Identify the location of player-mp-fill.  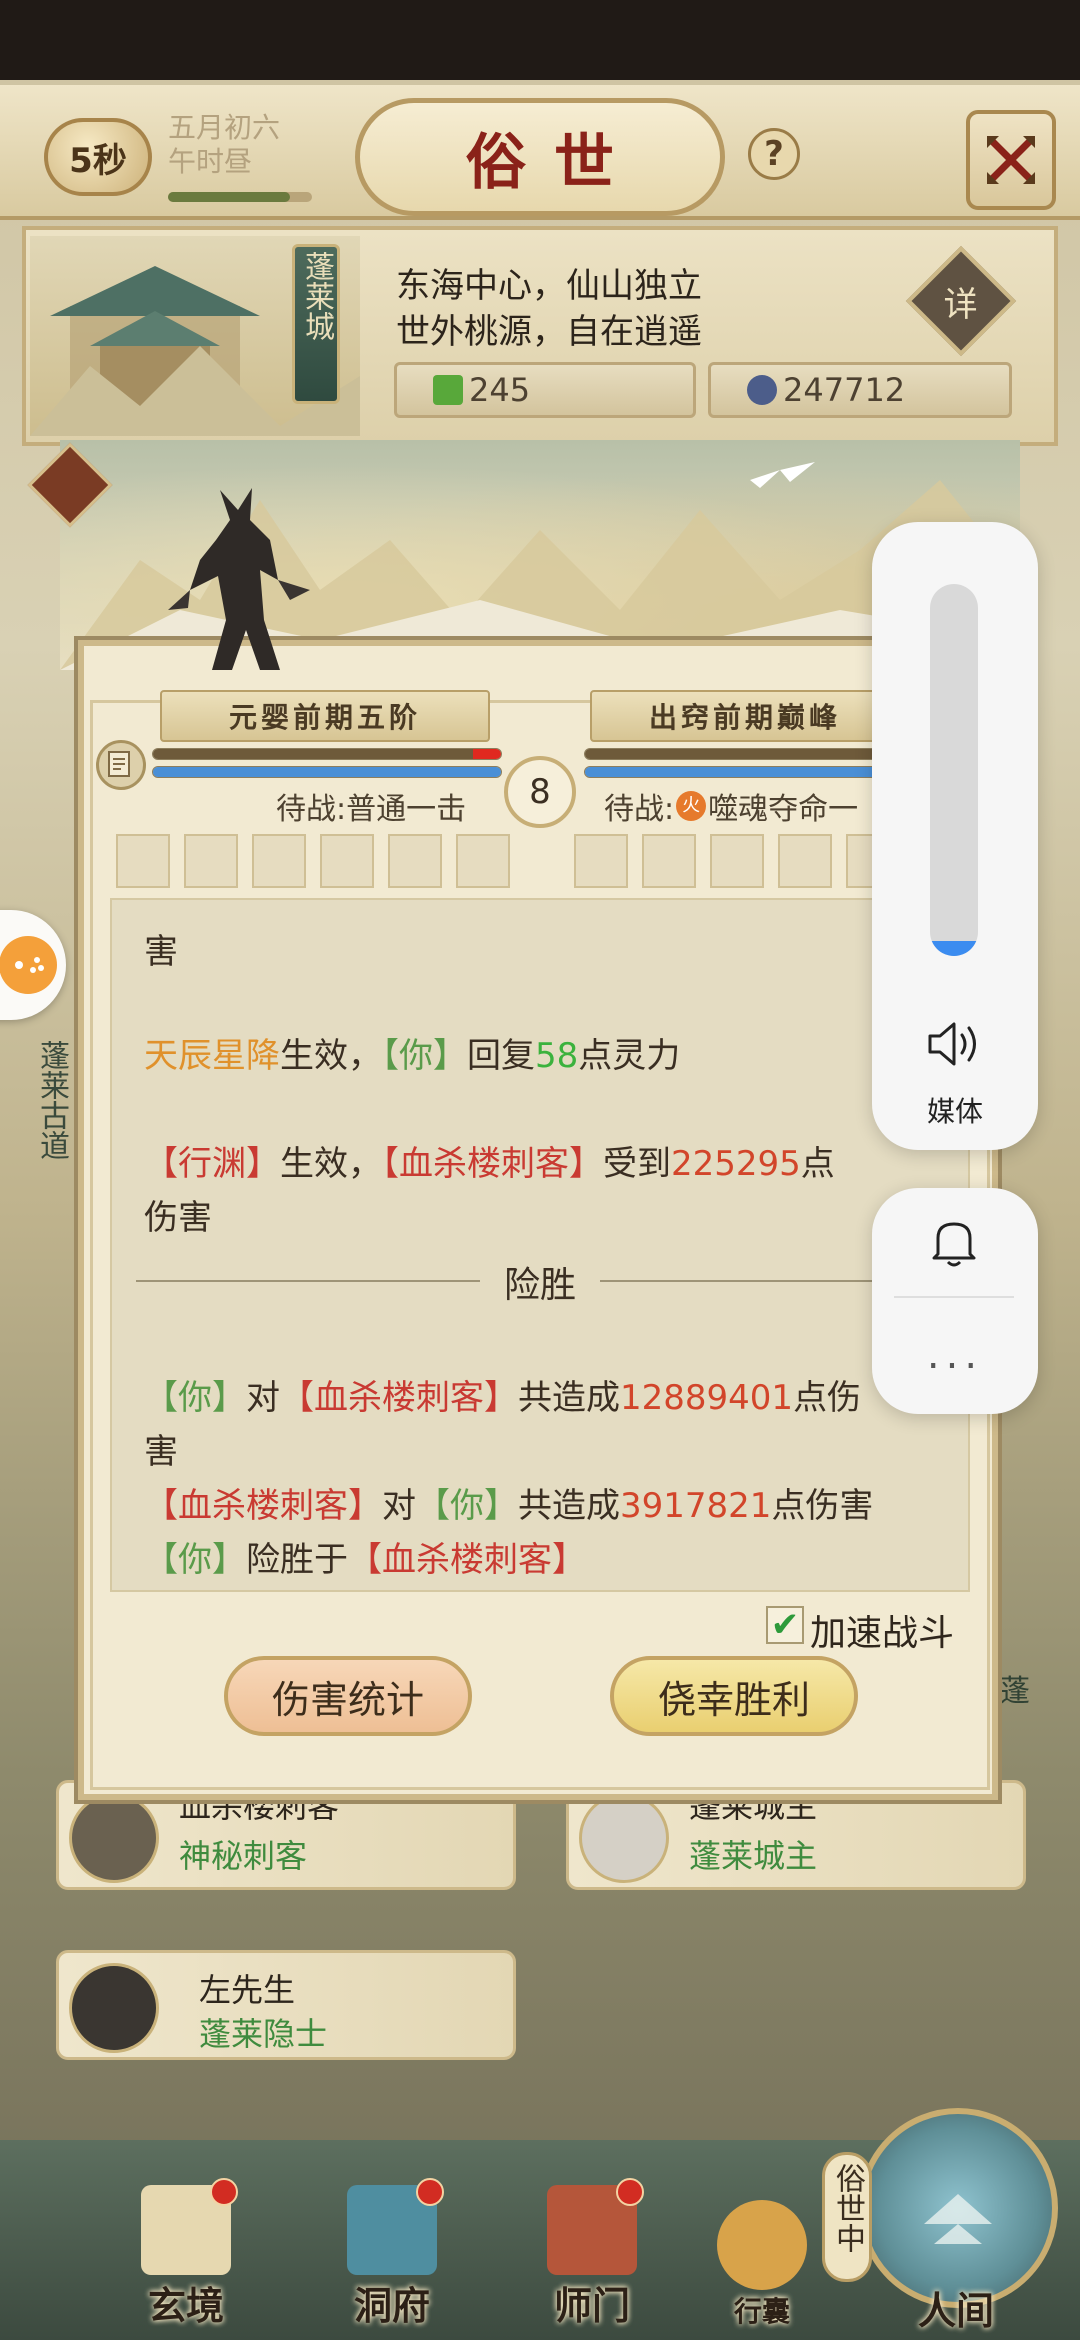
(327, 772).